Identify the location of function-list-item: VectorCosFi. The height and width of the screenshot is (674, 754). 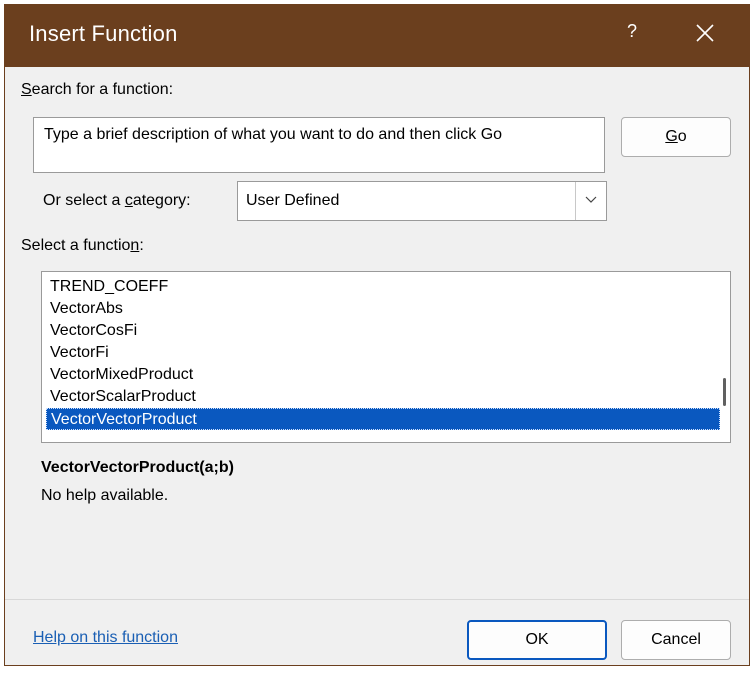
(383, 331).